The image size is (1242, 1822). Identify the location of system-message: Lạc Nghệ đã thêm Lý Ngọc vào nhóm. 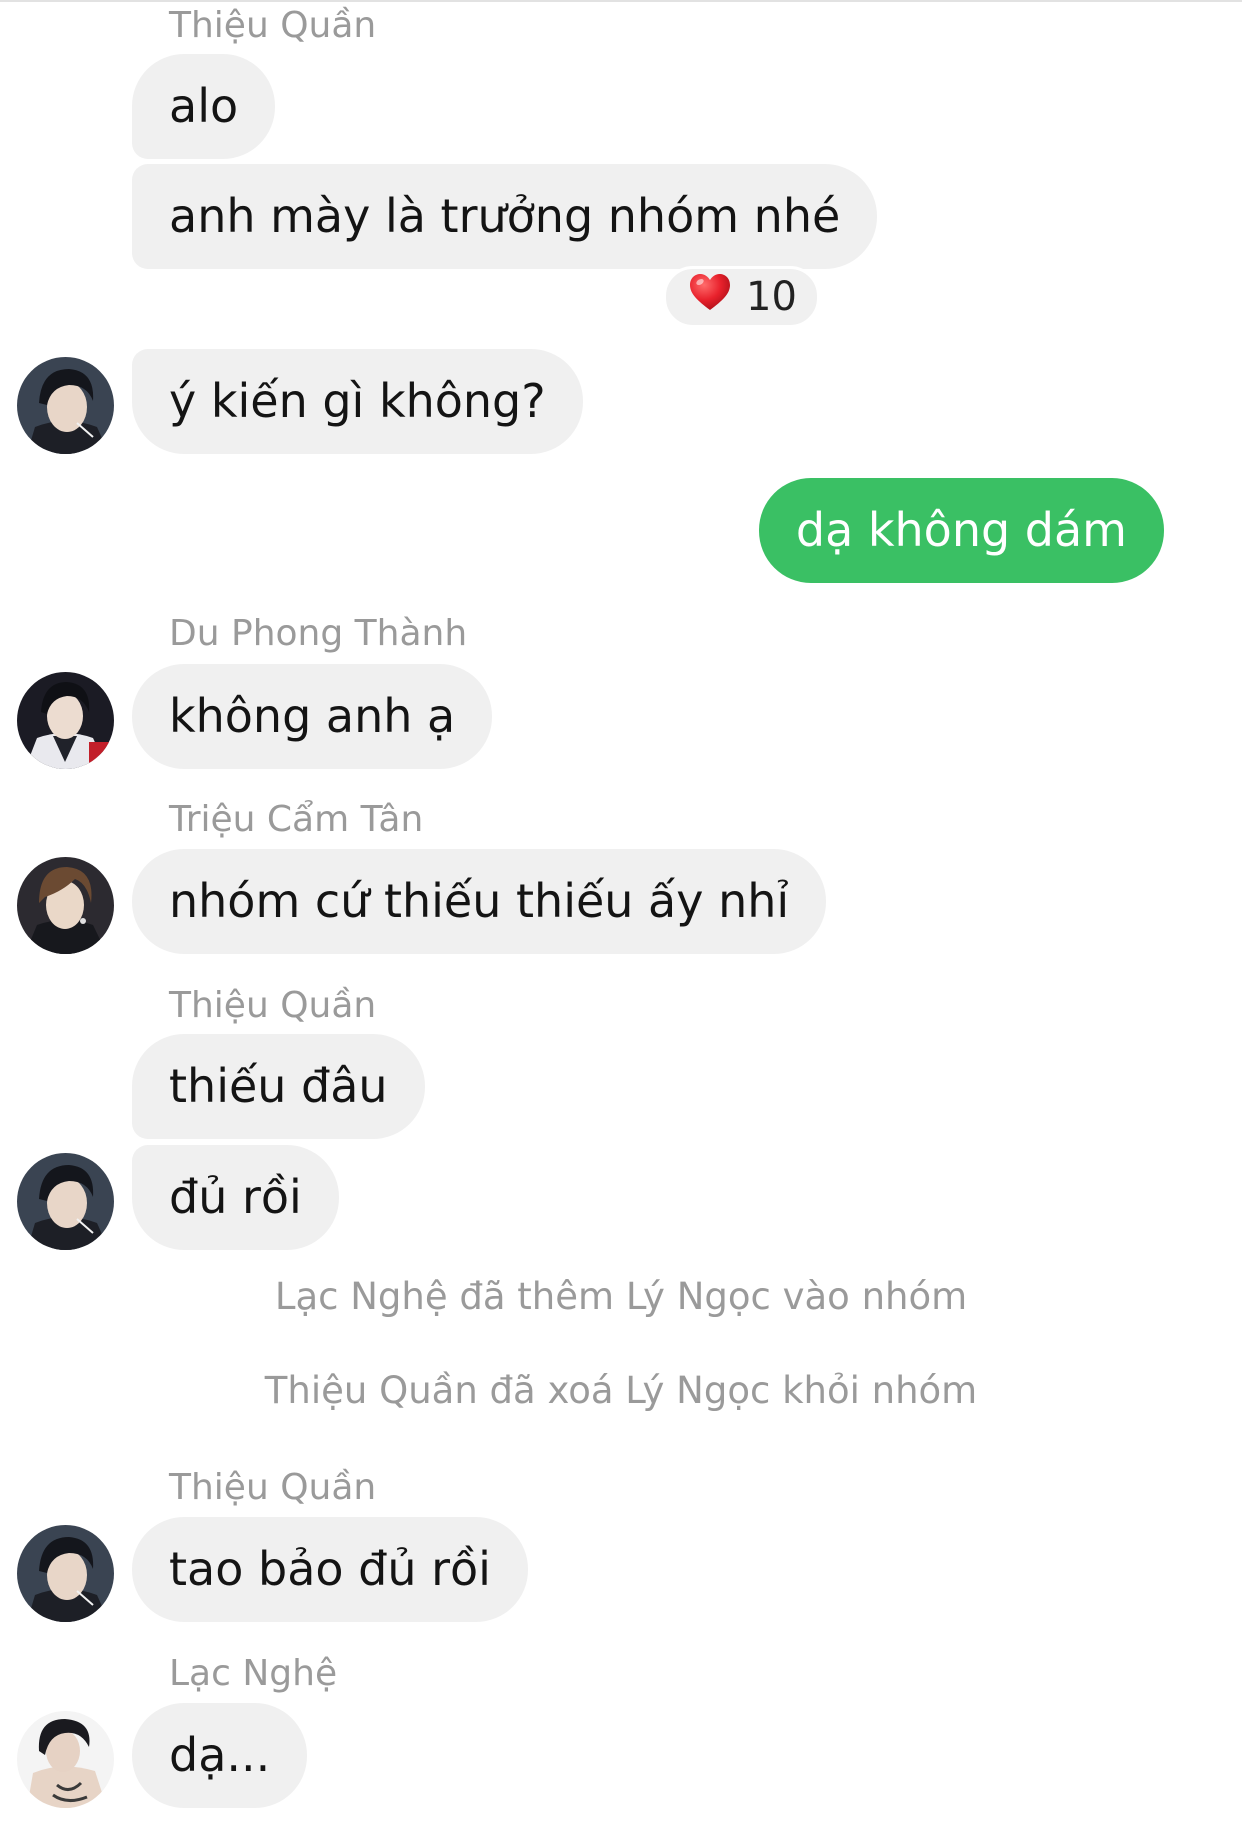
(621, 1296).